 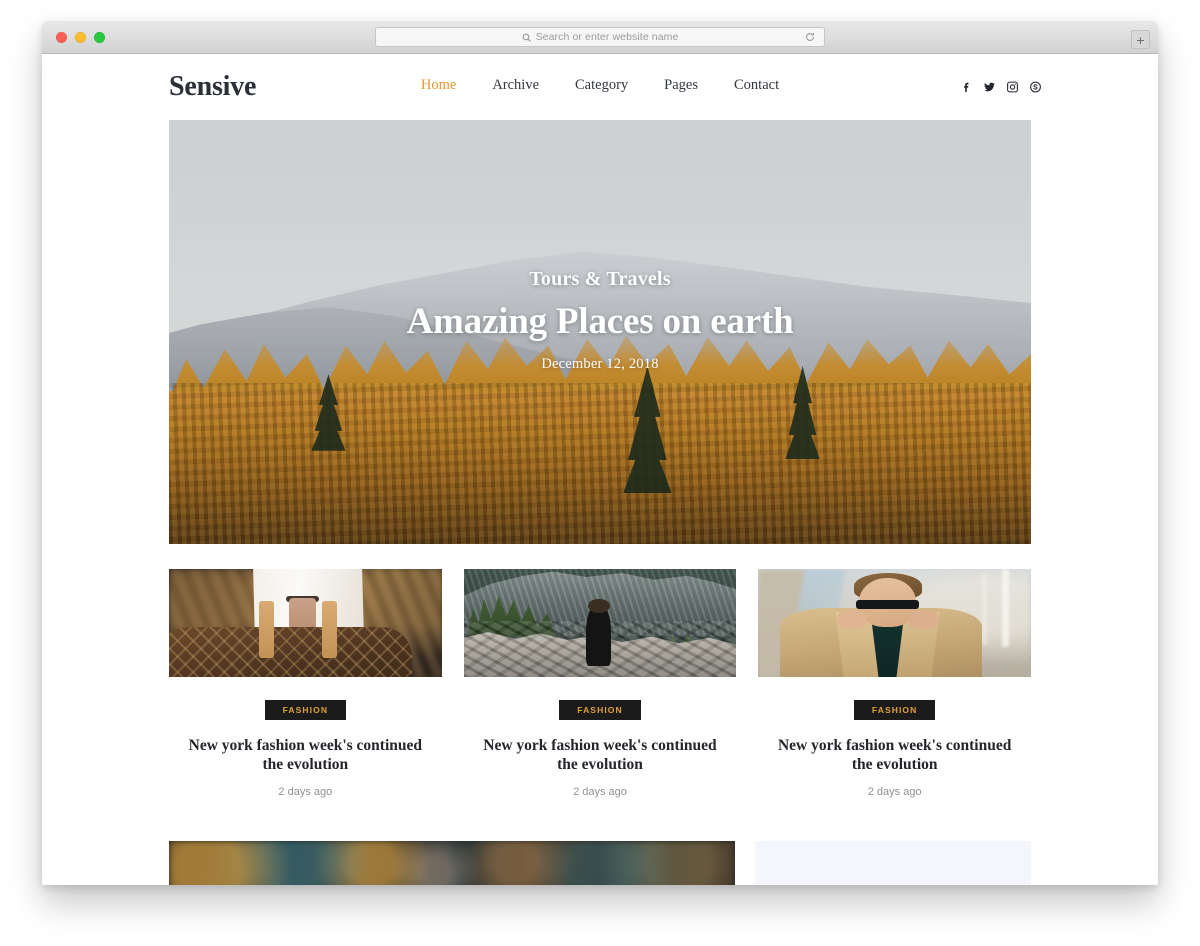 What do you see at coordinates (888, 604) in the screenshot?
I see `thumb-sunglasses` at bounding box center [888, 604].